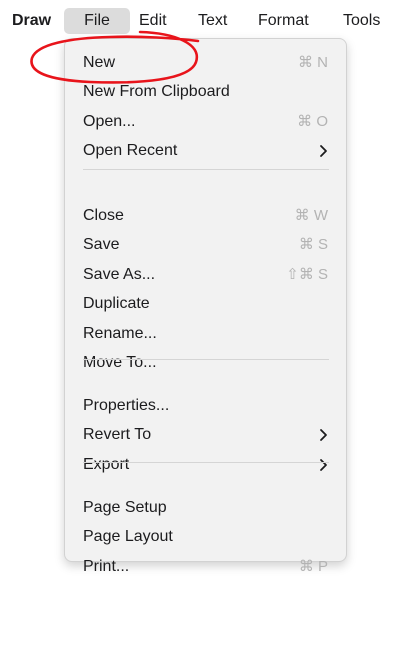  I want to click on menu-item-label: Export, so click(106, 464).